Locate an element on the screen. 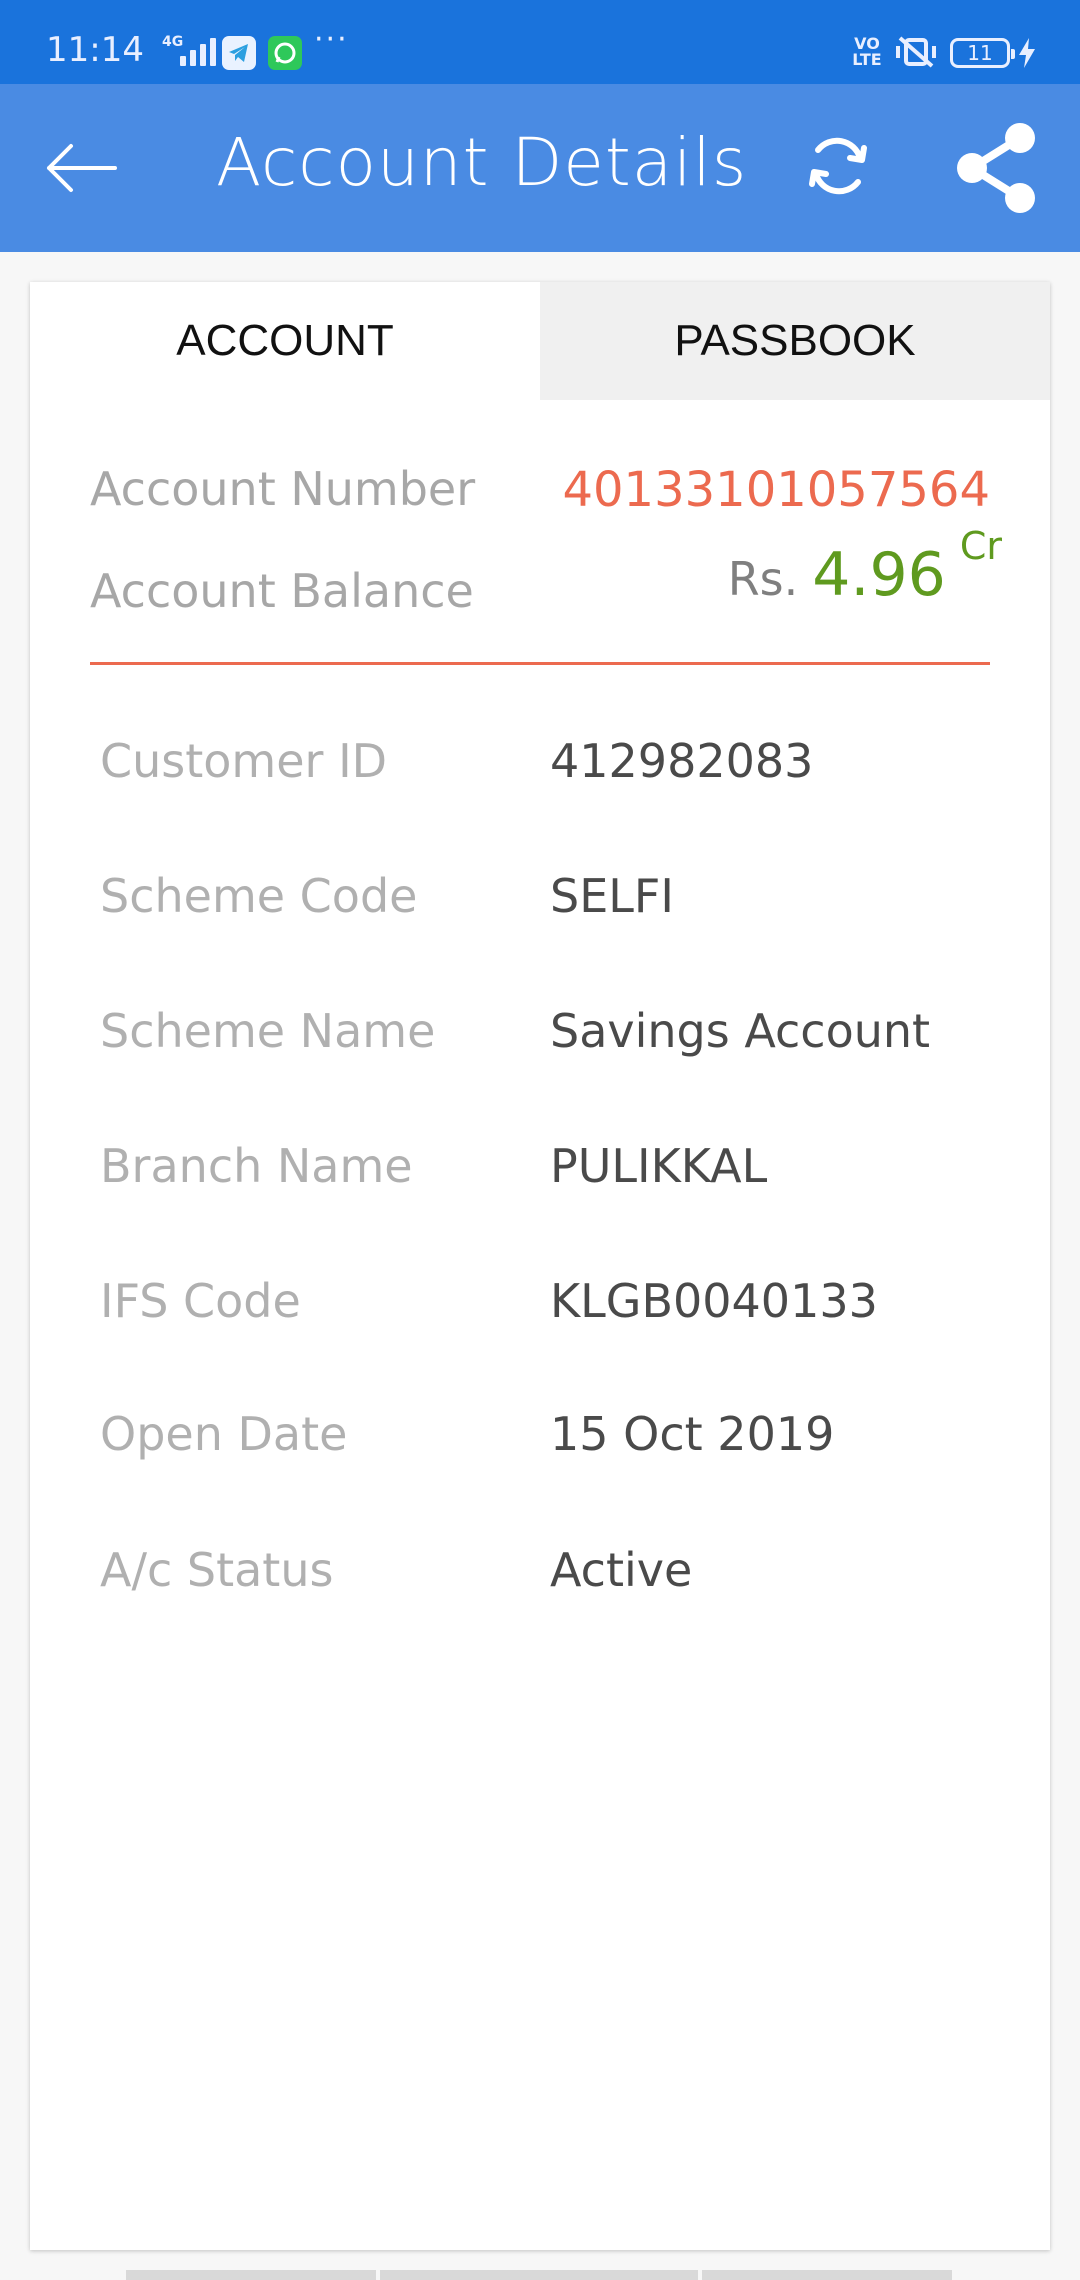 Image resolution: width=1080 pixels, height=2280 pixels. share-button is located at coordinates (996, 168).